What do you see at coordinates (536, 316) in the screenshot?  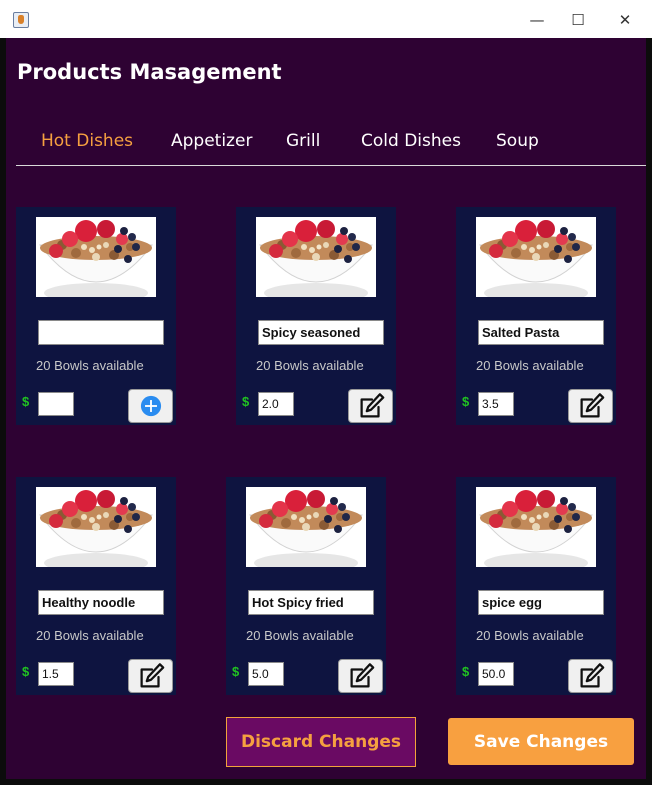 I see `product-card-salted-pasta: Salted Pasta 20 Bowls available $3.5` at bounding box center [536, 316].